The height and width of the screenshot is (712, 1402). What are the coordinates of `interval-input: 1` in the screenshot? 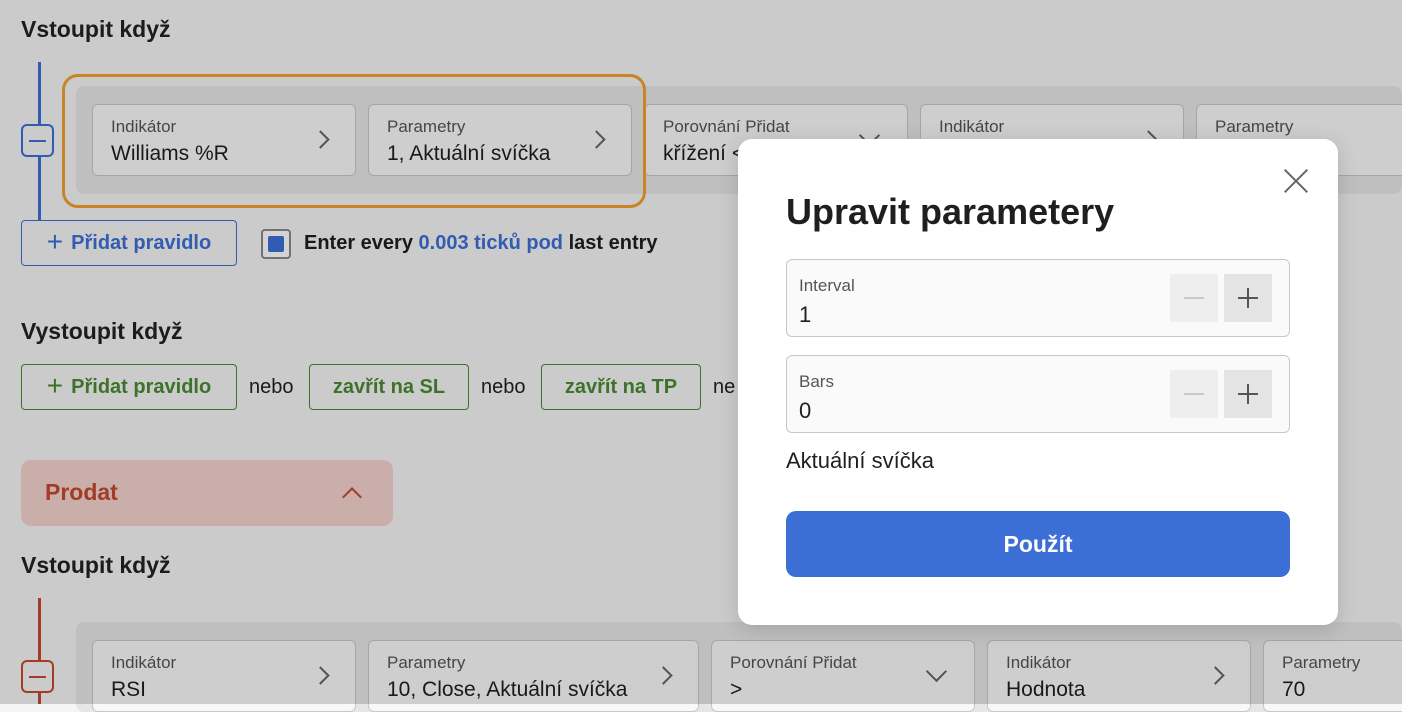 It's located at (805, 315).